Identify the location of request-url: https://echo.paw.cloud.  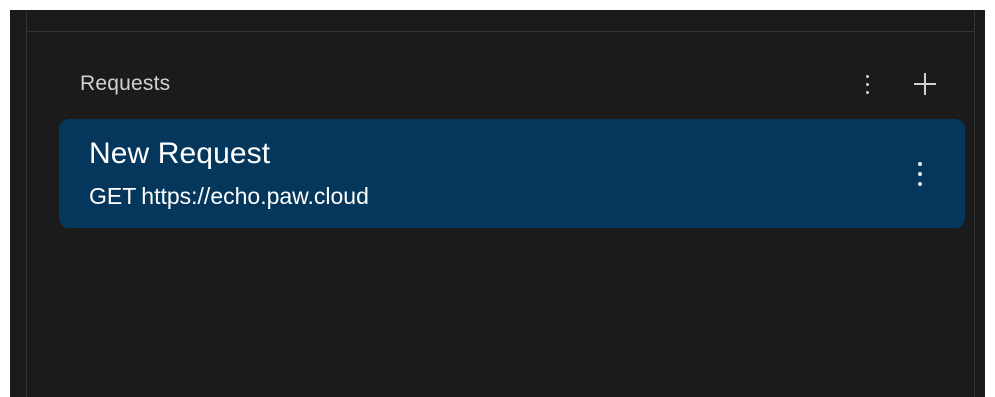
(255, 196).